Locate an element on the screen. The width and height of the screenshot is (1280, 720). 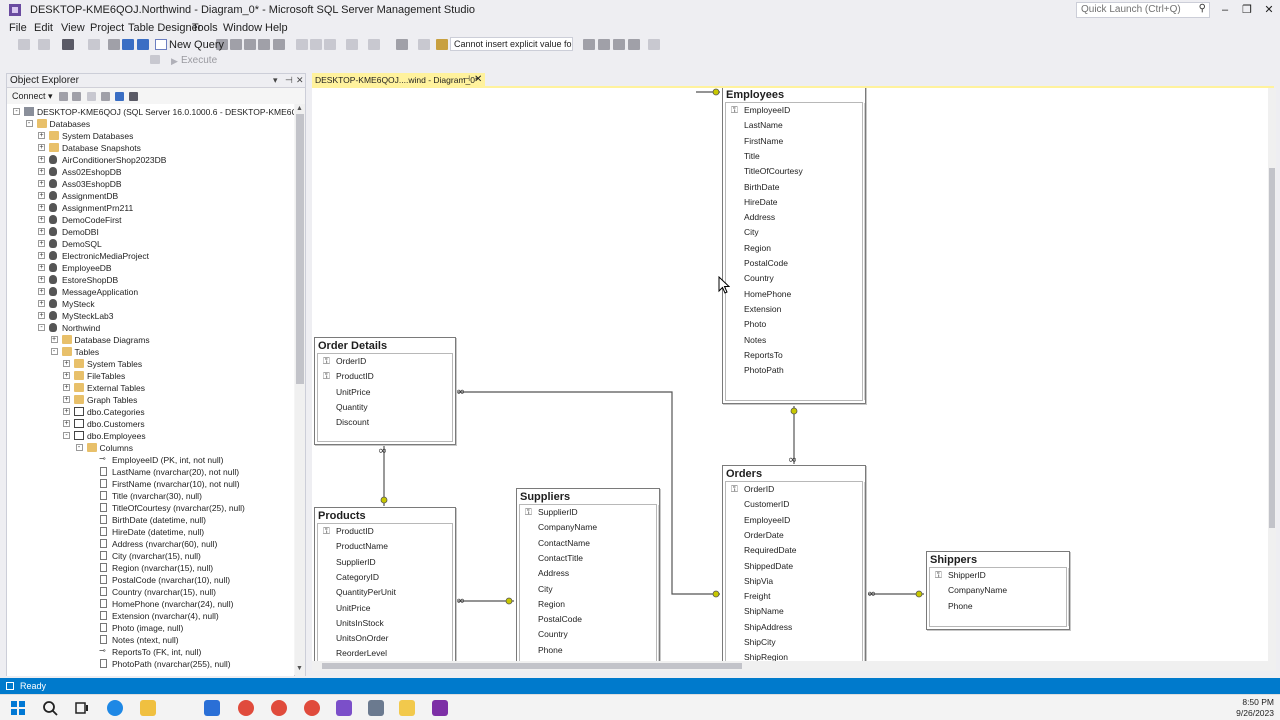
refresh-icon is located at coordinates (119, 96).